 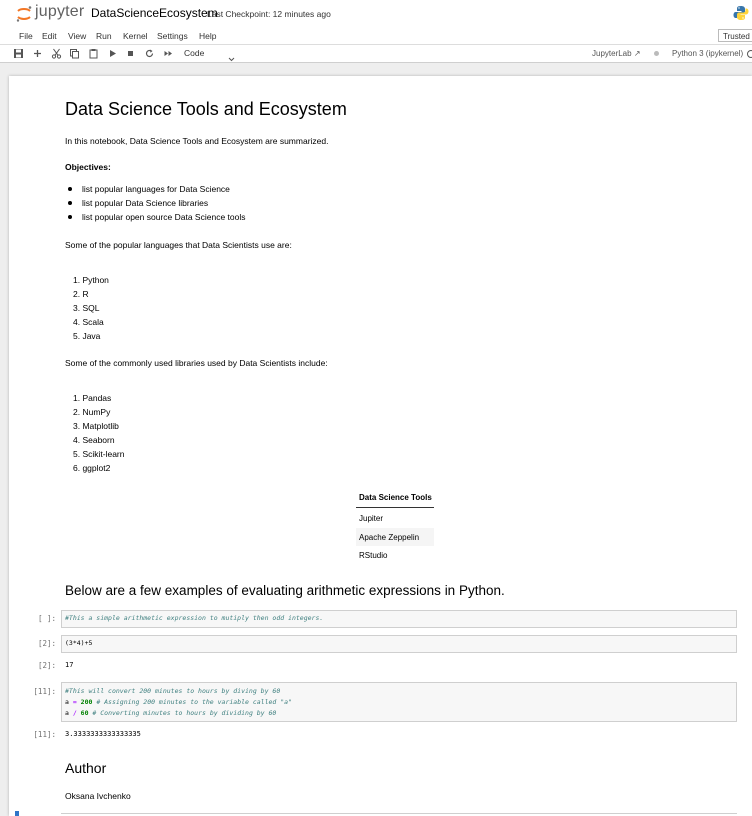 What do you see at coordinates (69, 665) in the screenshot?
I see `cell-output: 17` at bounding box center [69, 665].